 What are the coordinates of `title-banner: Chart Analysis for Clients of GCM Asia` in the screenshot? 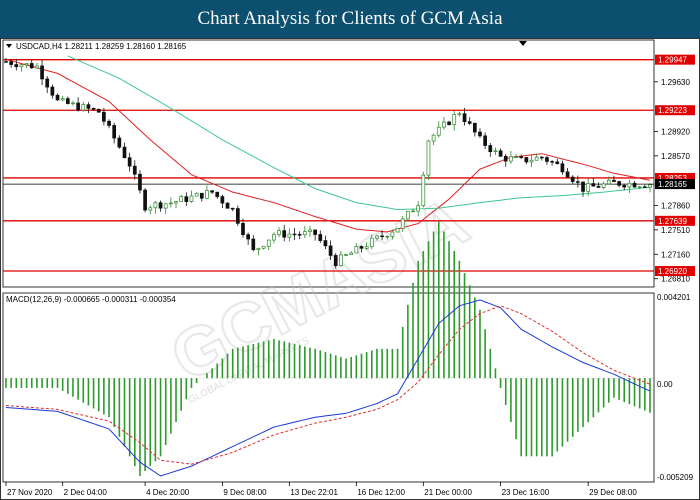 It's located at (350, 19).